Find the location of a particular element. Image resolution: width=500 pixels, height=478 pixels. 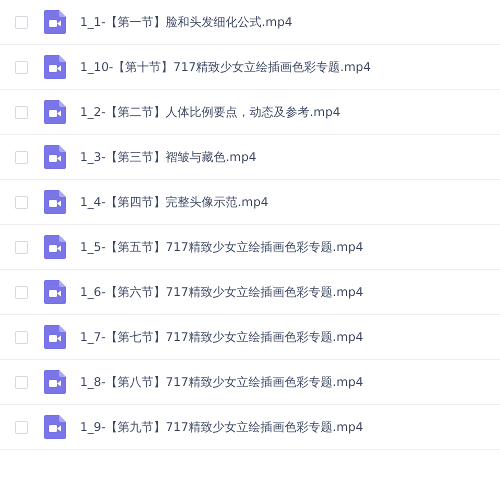

file-name: 1_3-【第三节】褶皱与藏色.mp4 is located at coordinates (168, 157).